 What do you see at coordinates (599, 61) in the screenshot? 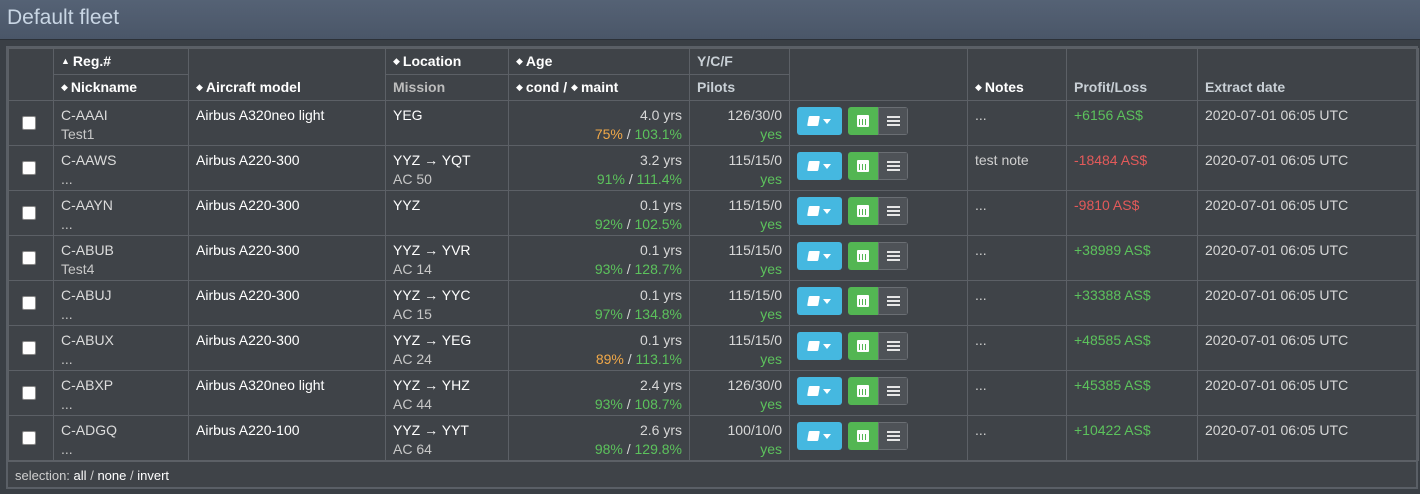
I see `age-header: ◆ Age` at bounding box center [599, 61].